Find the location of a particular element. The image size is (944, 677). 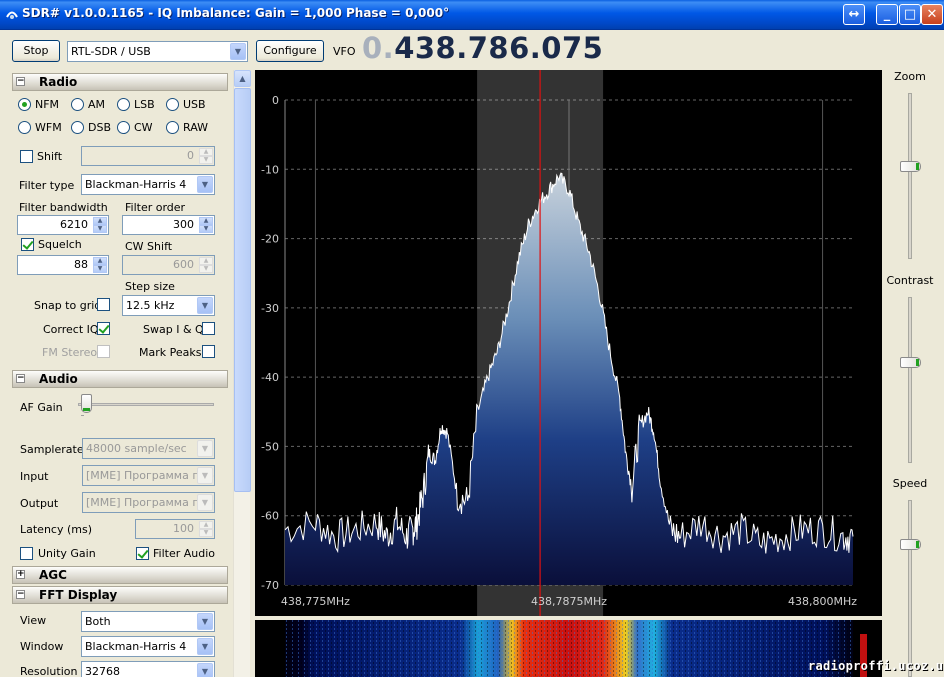

mode-label-dsb: DSB is located at coordinates (99, 127).